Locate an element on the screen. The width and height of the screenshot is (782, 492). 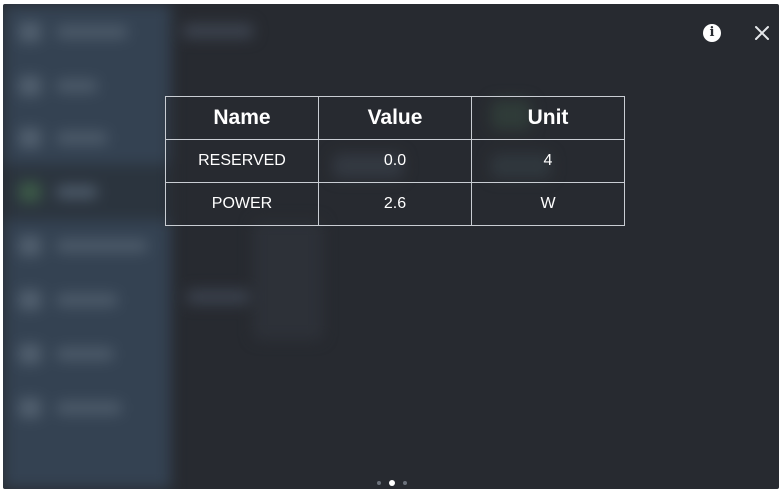
cell-value: 0.0 is located at coordinates (395, 161).